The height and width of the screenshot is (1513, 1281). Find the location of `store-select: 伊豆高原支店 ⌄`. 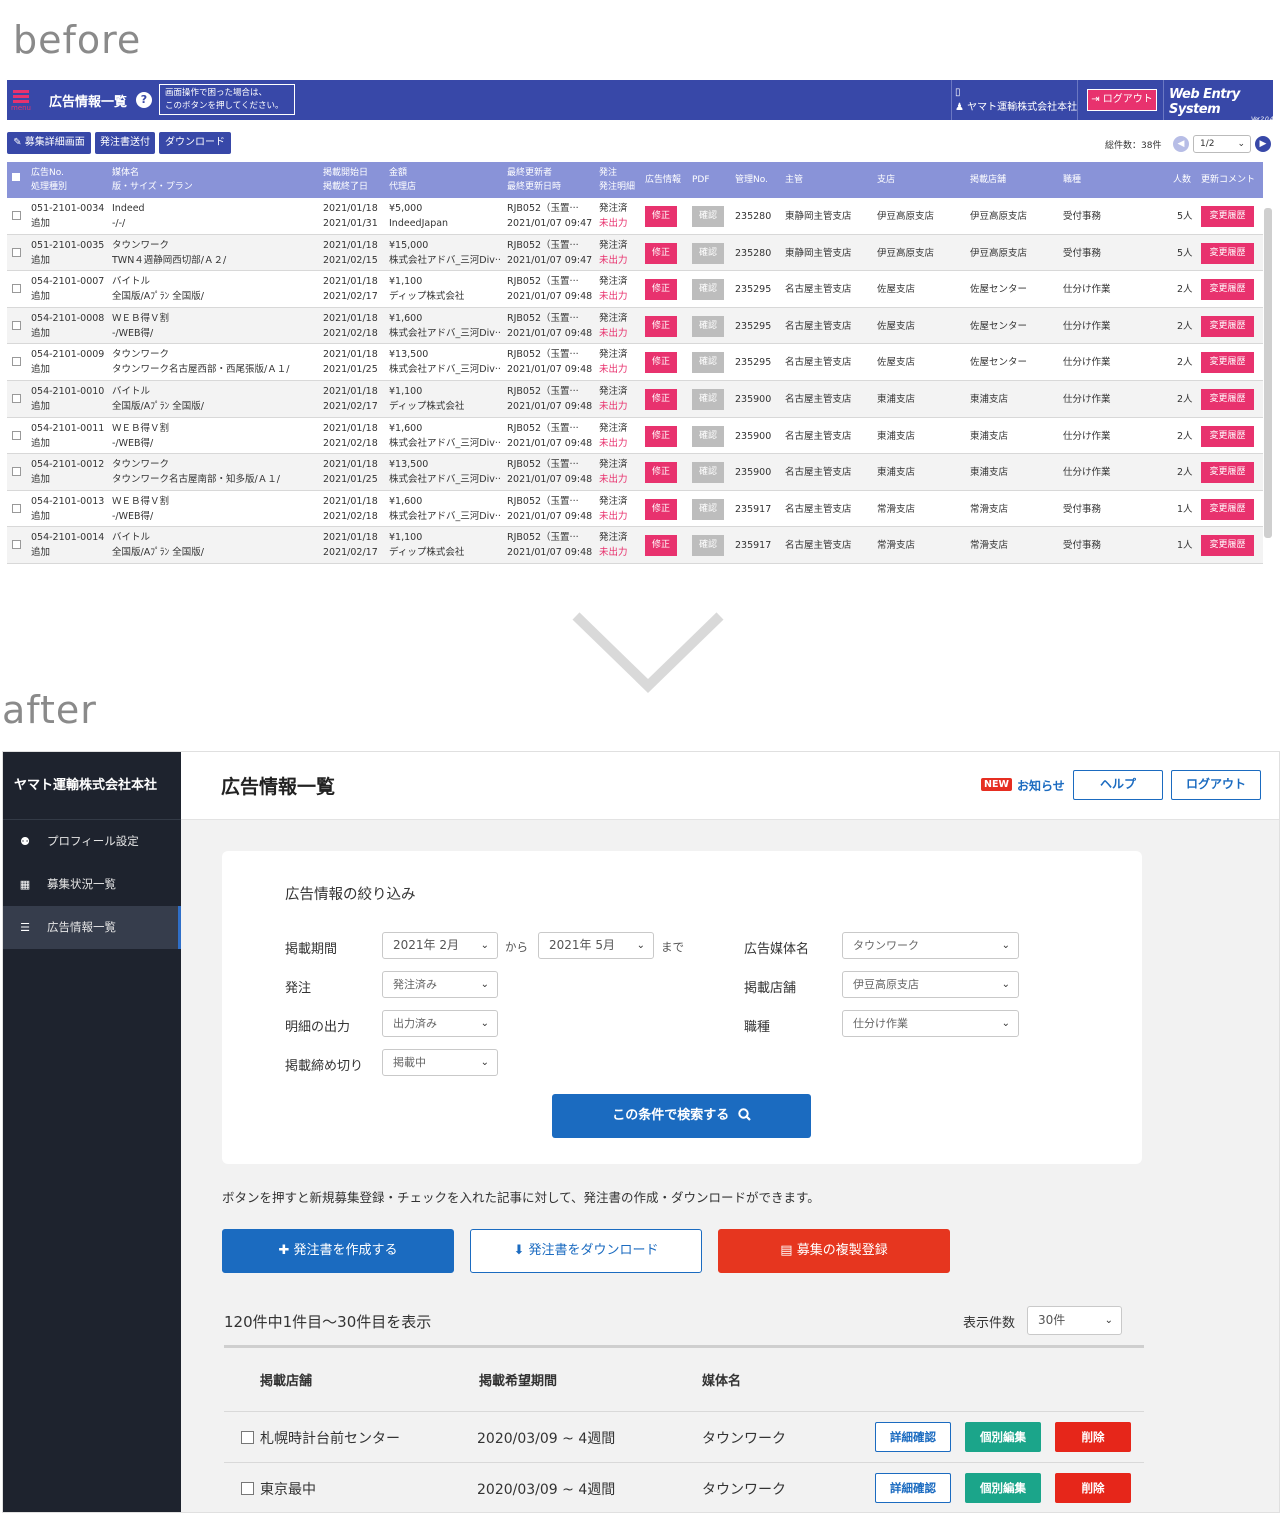

store-select: 伊豆高原支店 ⌄ is located at coordinates (930, 984).